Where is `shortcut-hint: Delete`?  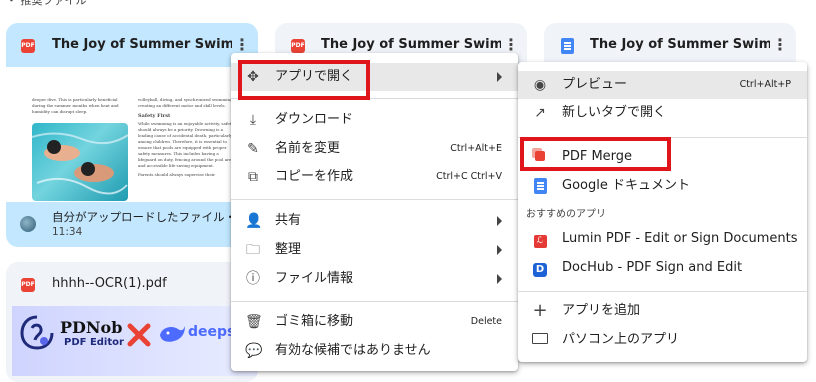 shortcut-hint: Delete is located at coordinates (486, 321).